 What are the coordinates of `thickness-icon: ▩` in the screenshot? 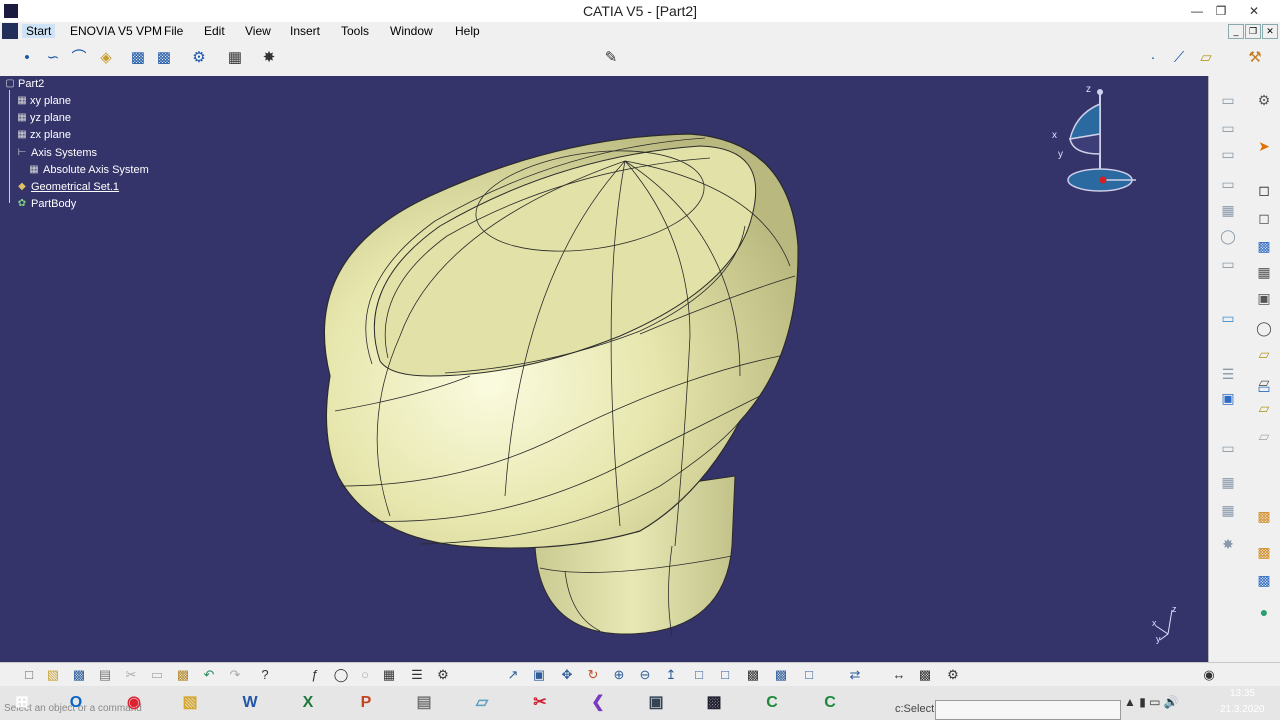 It's located at (1264, 552).